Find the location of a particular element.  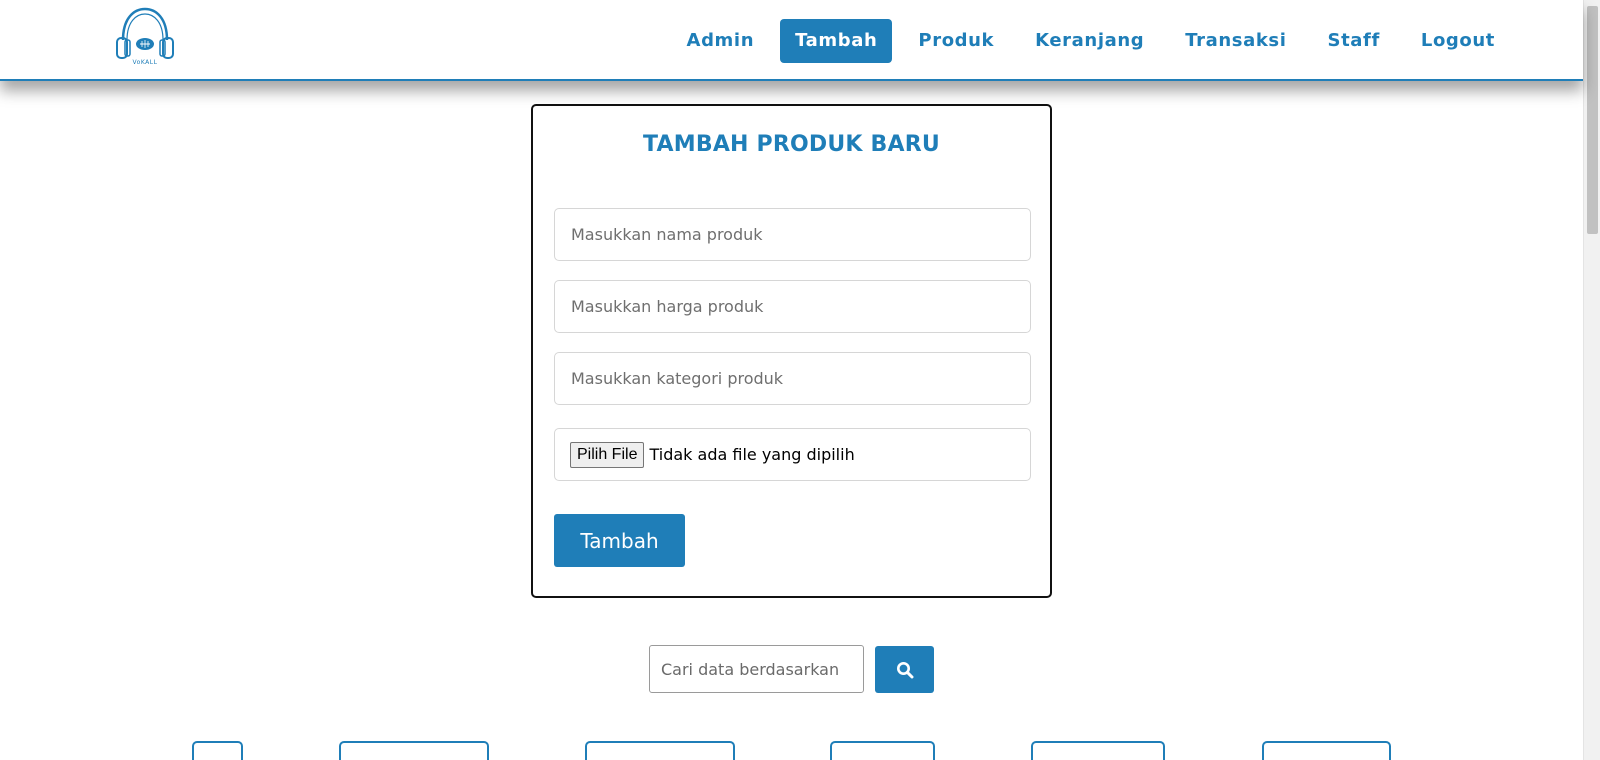

nav-produk: Produk is located at coordinates (956, 41).